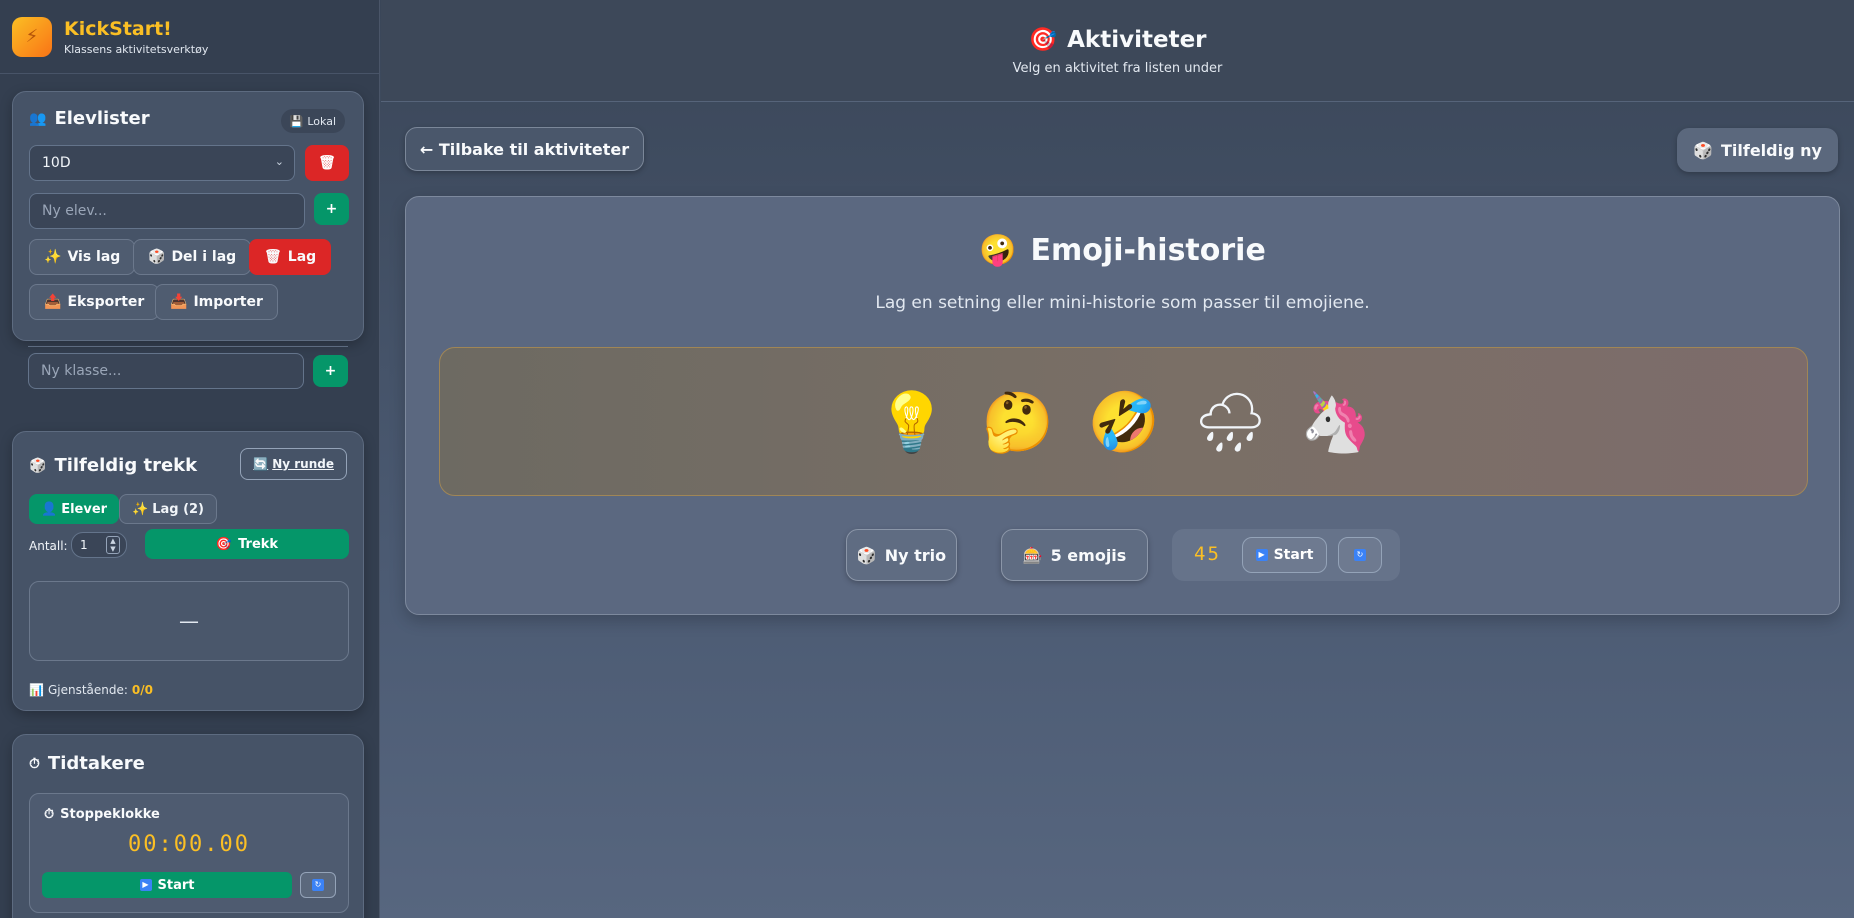  What do you see at coordinates (1017, 421) in the screenshot?
I see `thinking-face-icon: 🤔` at bounding box center [1017, 421].